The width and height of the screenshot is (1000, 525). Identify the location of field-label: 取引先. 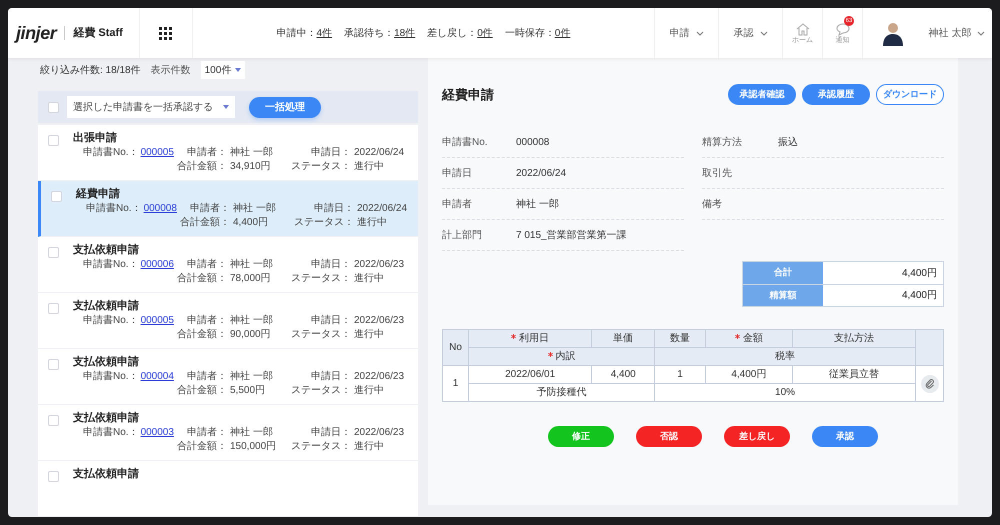
(717, 173).